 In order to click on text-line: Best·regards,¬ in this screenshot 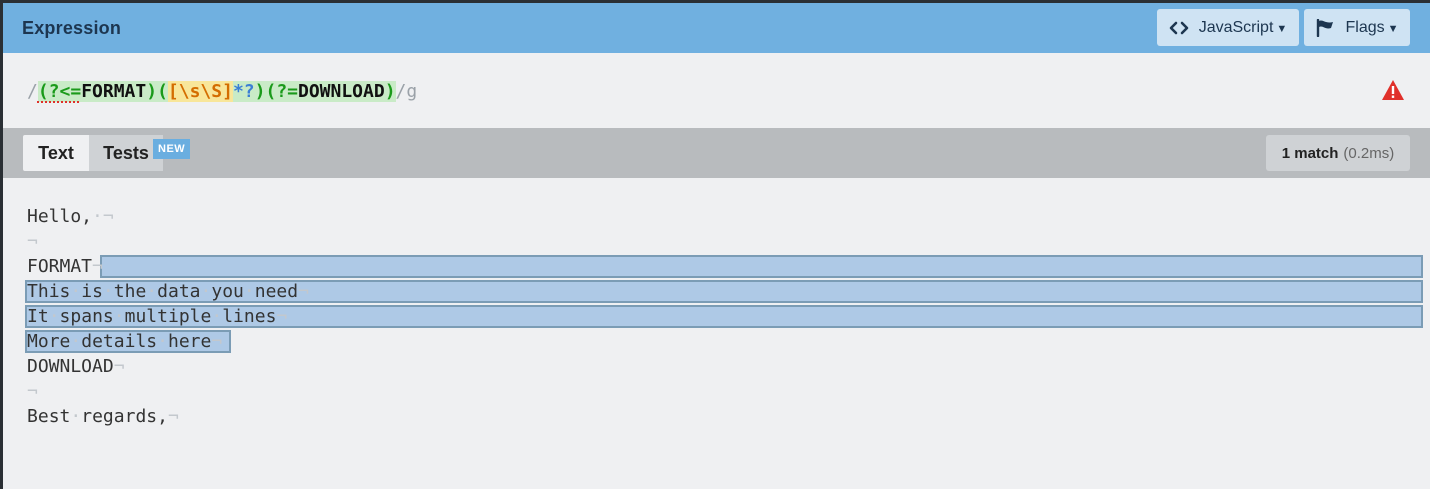, I will do `click(103, 416)`.